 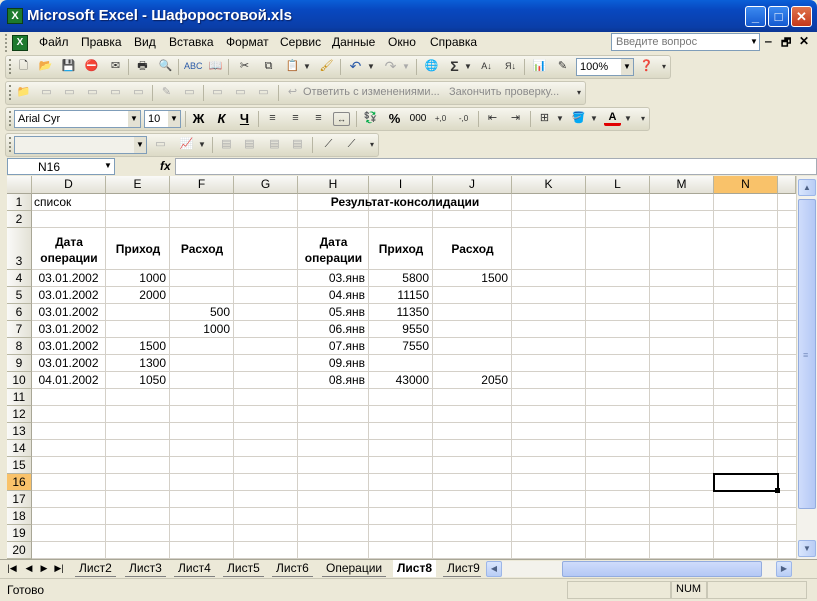 I want to click on row-header: 3, so click(x=19, y=249).